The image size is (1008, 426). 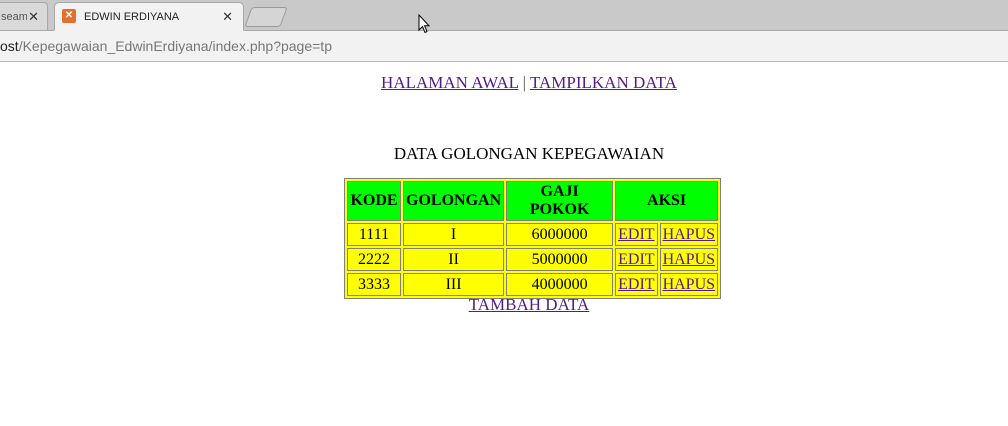 I want to click on new-tab-button, so click(x=266, y=17).